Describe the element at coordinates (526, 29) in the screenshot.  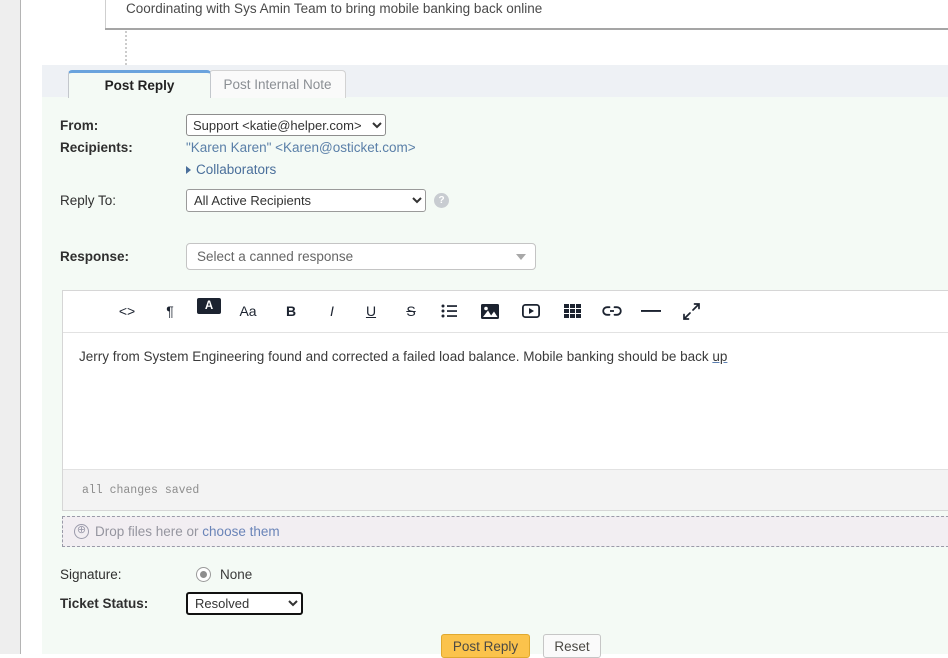
I see `thread-divider` at that location.